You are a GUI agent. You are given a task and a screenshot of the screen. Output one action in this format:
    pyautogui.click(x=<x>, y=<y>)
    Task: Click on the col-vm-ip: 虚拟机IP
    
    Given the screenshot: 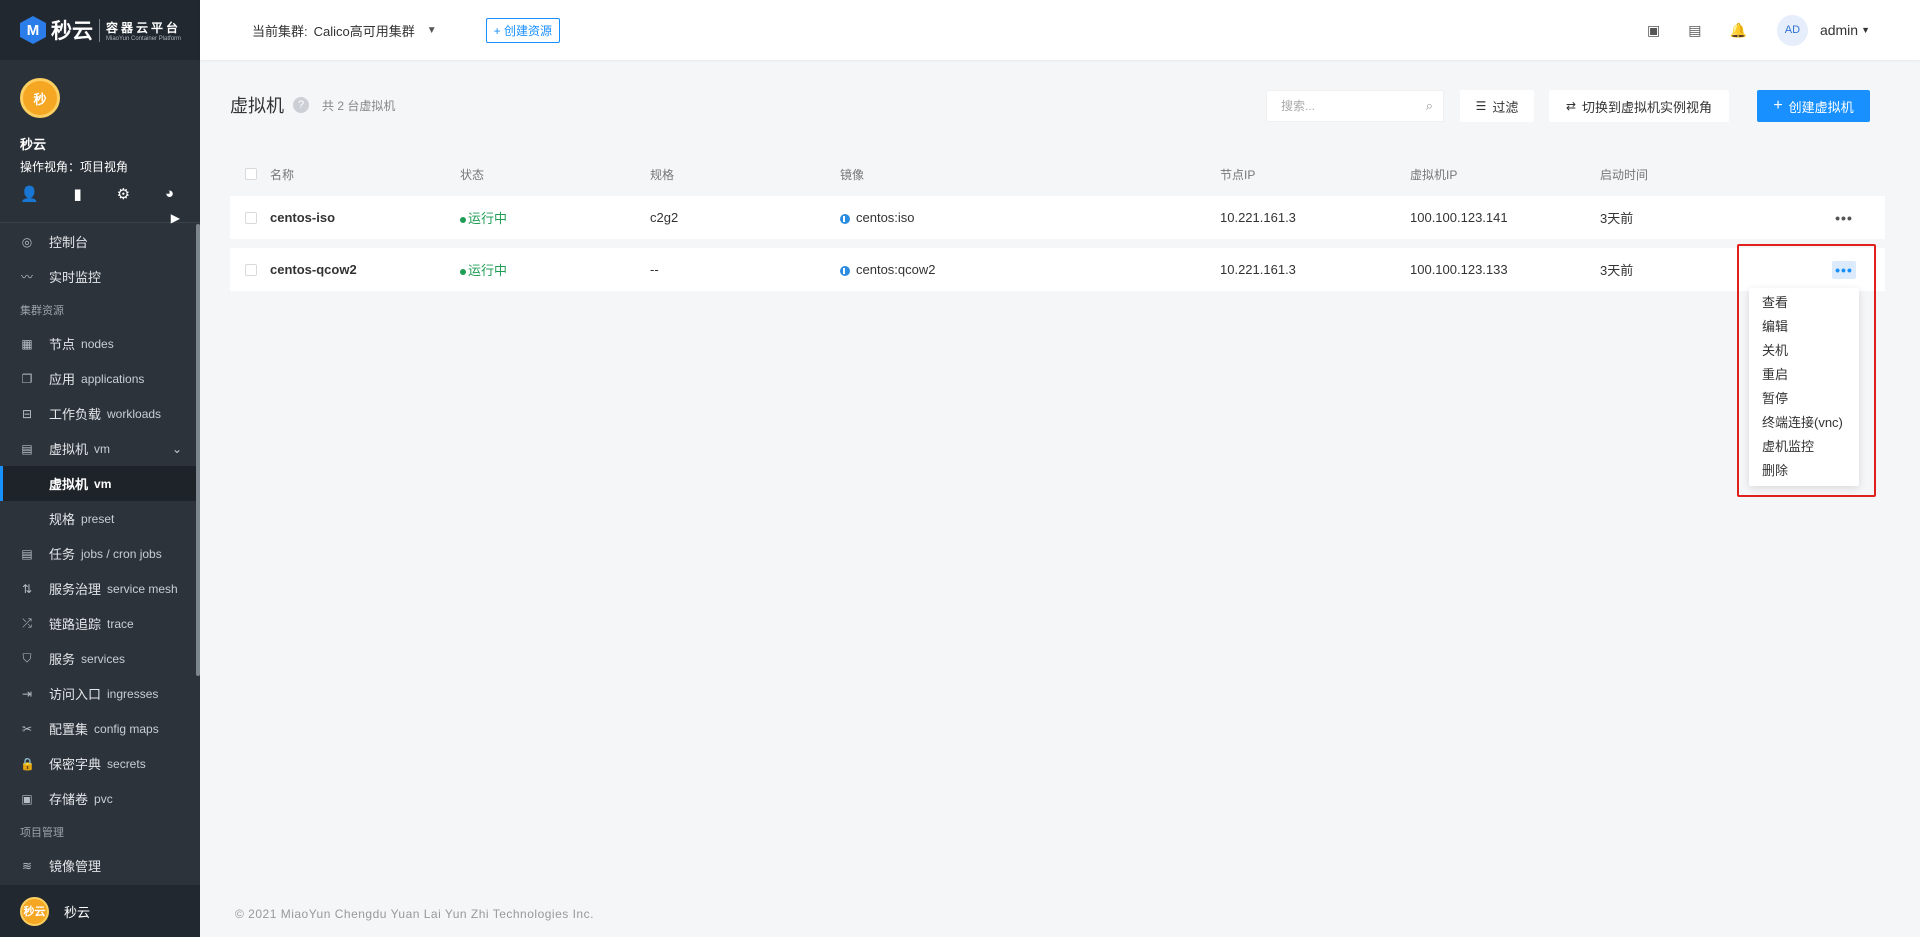 What is the action you would take?
    pyautogui.click(x=1434, y=174)
    